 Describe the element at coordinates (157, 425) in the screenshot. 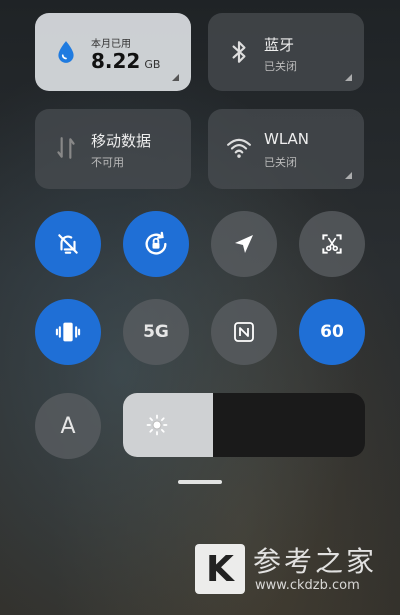

I see `sun-icon` at that location.